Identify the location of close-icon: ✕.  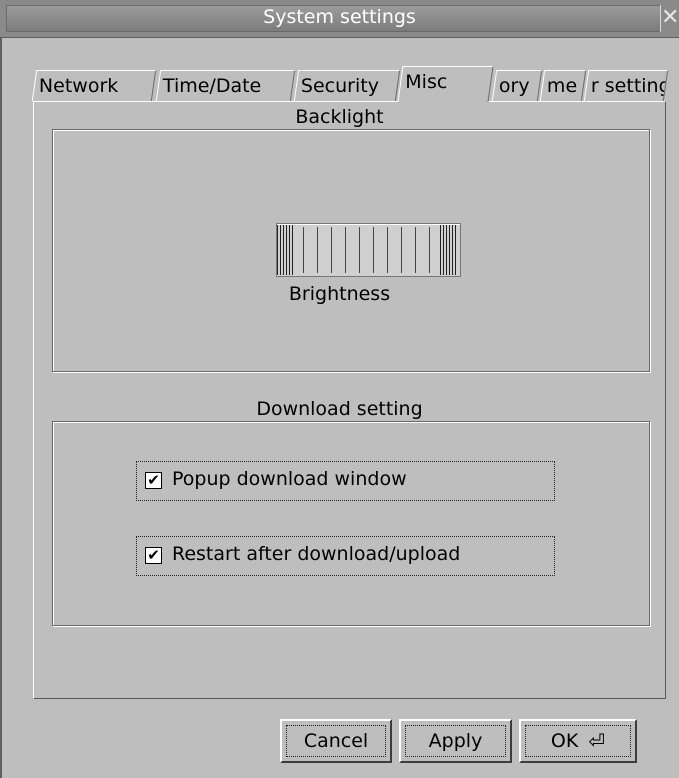
(668, 18).